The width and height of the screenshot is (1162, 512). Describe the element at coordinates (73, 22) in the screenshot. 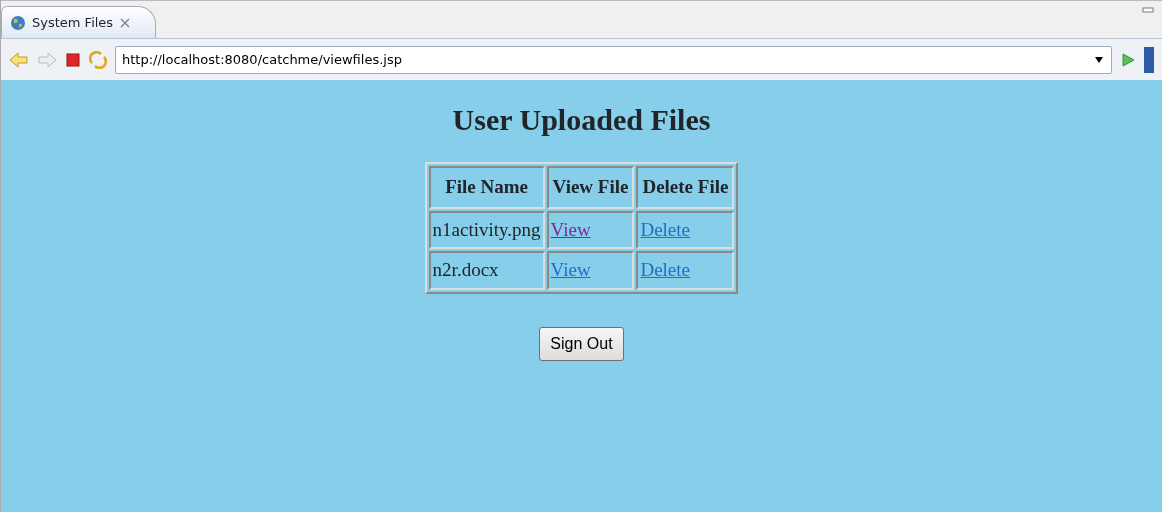

I see `tab-title: System Files` at that location.